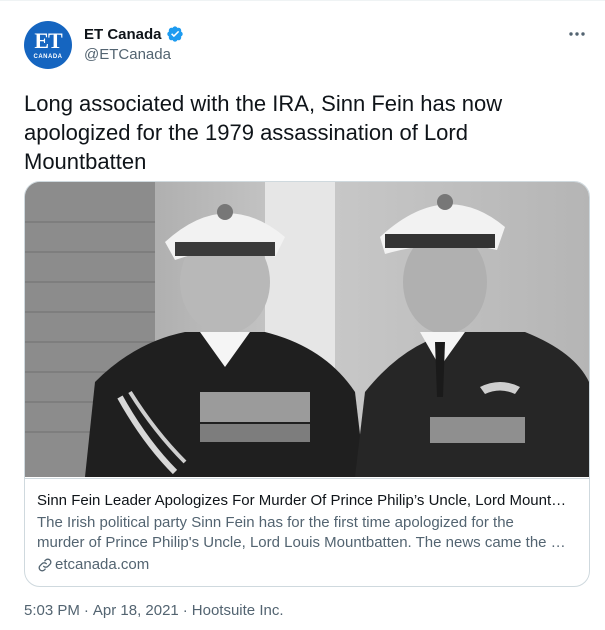 Image resolution: width=605 pixels, height=630 pixels. What do you see at coordinates (52, 610) in the screenshot?
I see `tweet-time: 5:03 PM` at bounding box center [52, 610].